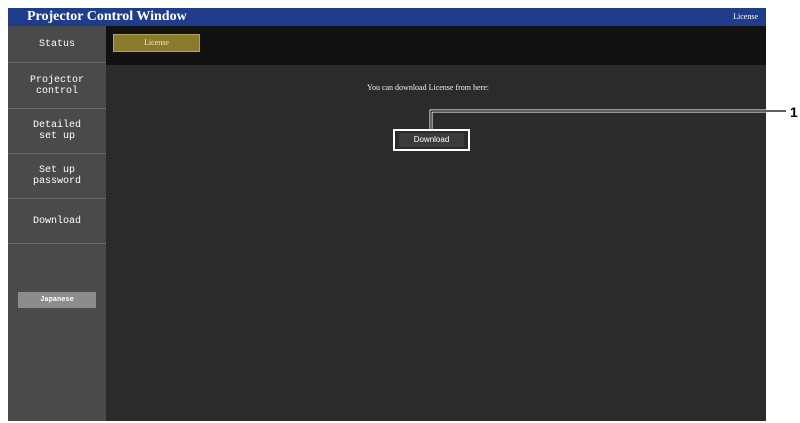 Image resolution: width=800 pixels, height=423 pixels. What do you see at coordinates (794, 112) in the screenshot?
I see `callout-number: 1` at bounding box center [794, 112].